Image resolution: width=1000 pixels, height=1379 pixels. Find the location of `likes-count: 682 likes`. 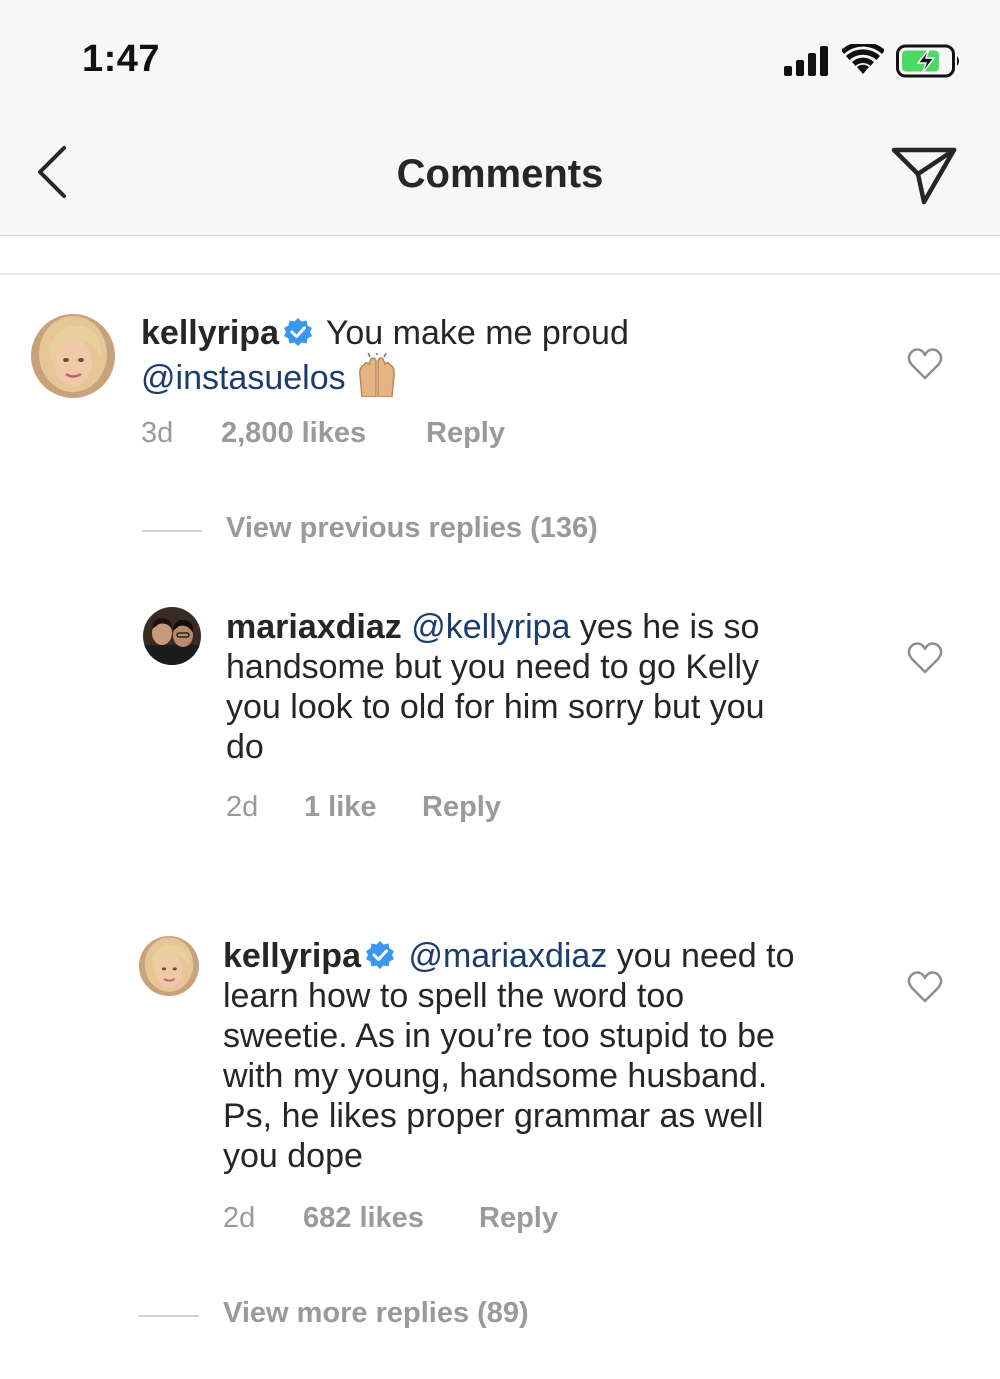

likes-count: 682 likes is located at coordinates (363, 1218).